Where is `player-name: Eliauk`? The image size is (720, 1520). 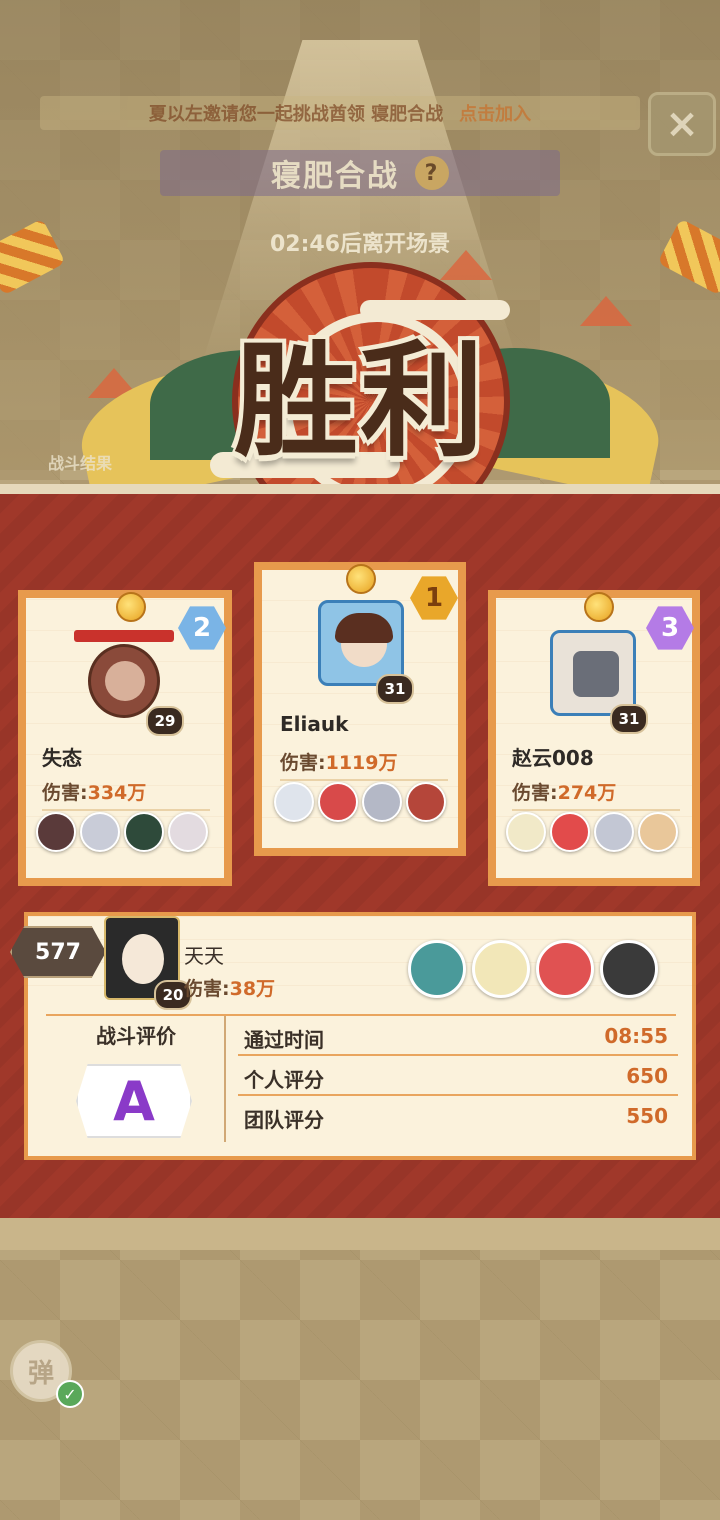 player-name: Eliauk is located at coordinates (314, 724).